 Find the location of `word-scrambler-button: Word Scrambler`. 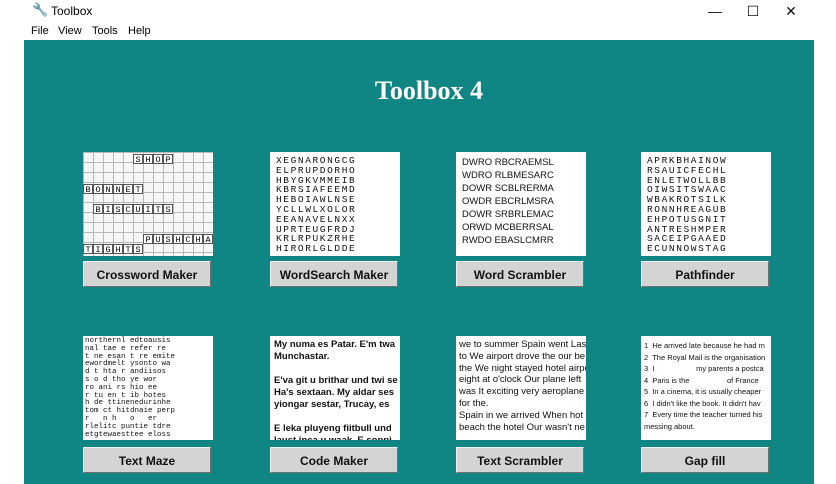

word-scrambler-button: Word Scrambler is located at coordinates (520, 274).